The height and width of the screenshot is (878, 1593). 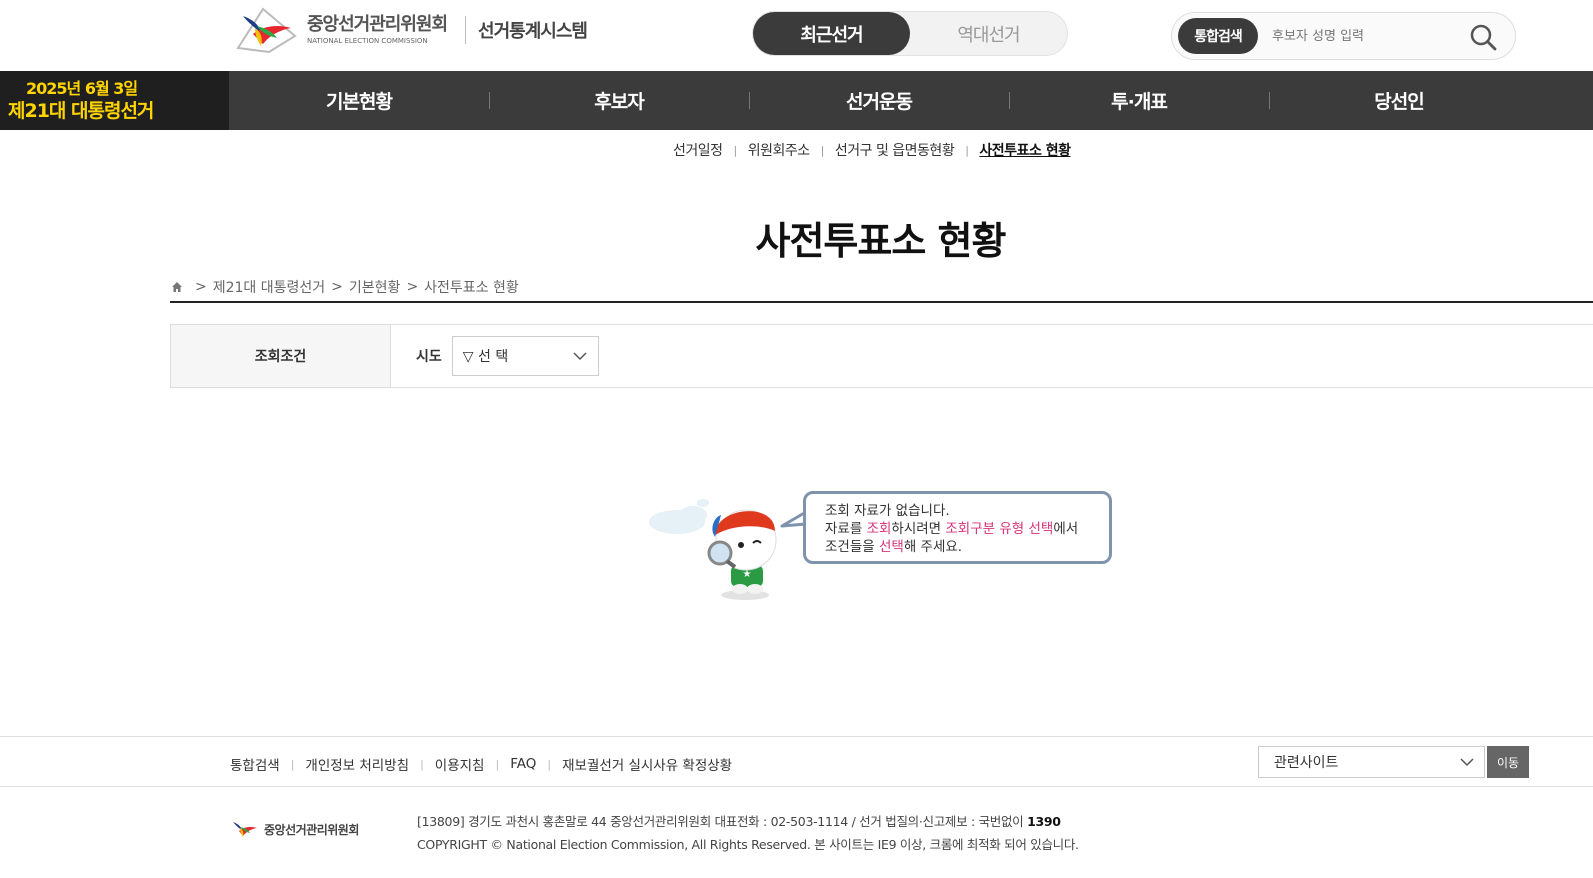 I want to click on recent-election-tab: 최근선거, so click(x=831, y=33).